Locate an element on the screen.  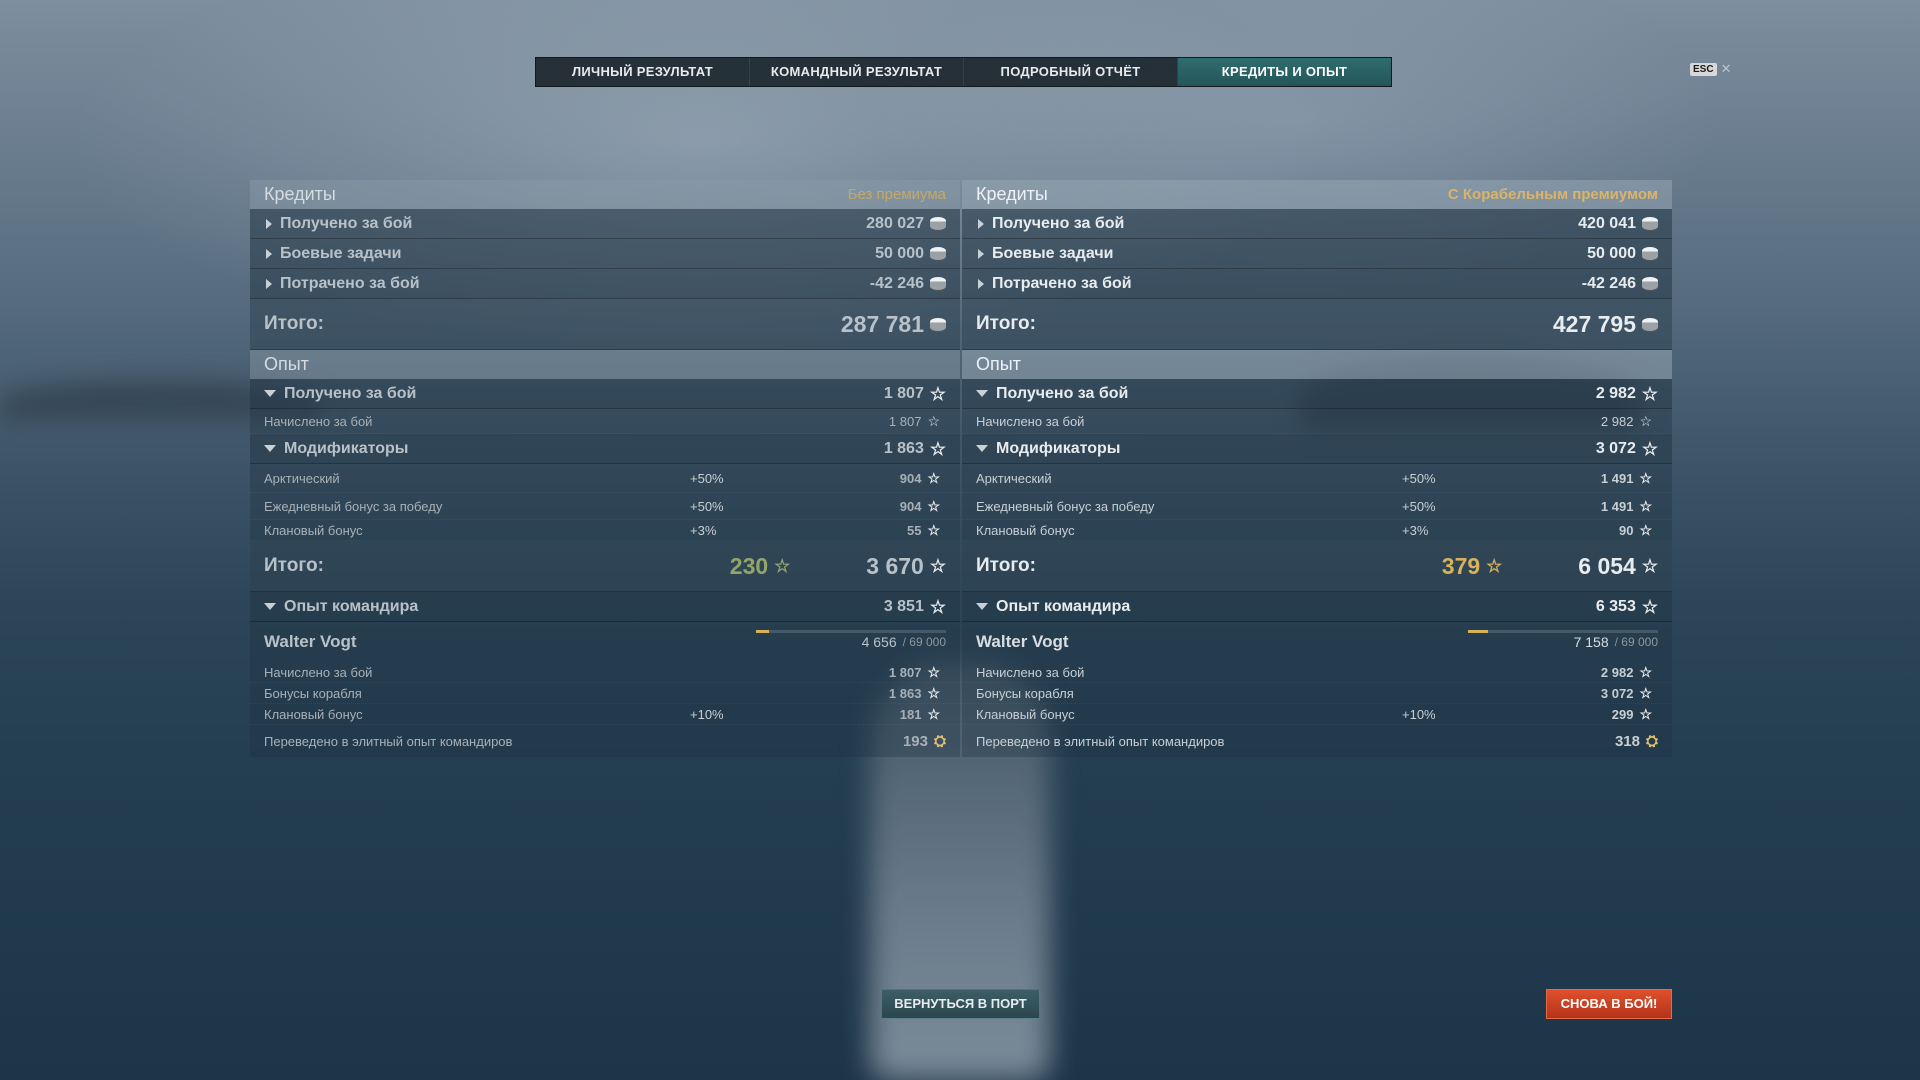
commander-bonus-value: 1 807 is located at coordinates (905, 672).